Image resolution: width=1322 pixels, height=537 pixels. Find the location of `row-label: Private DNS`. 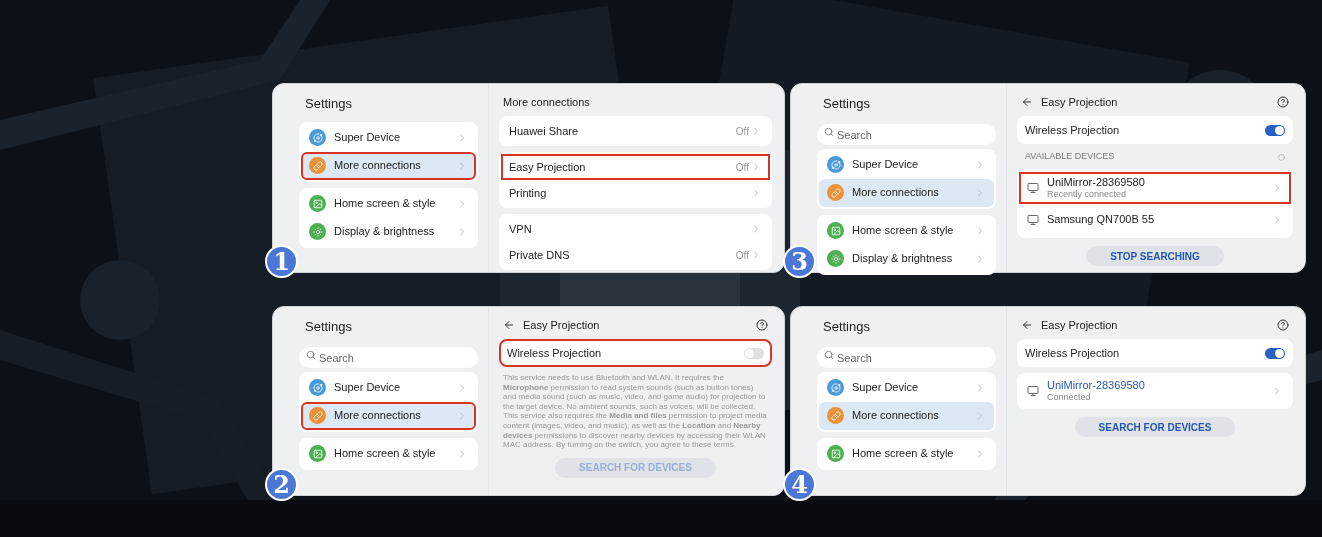

row-label: Private DNS is located at coordinates (540, 255).